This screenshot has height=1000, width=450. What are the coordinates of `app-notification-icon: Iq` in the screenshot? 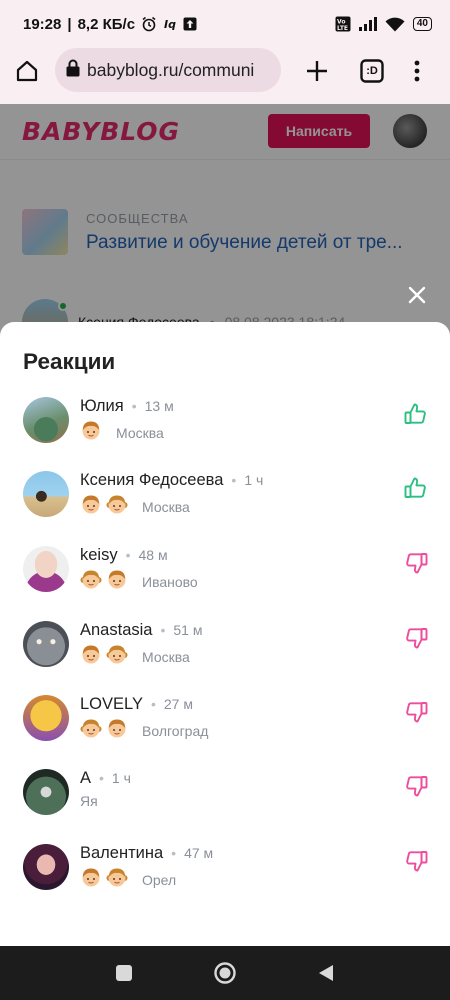 It's located at (170, 24).